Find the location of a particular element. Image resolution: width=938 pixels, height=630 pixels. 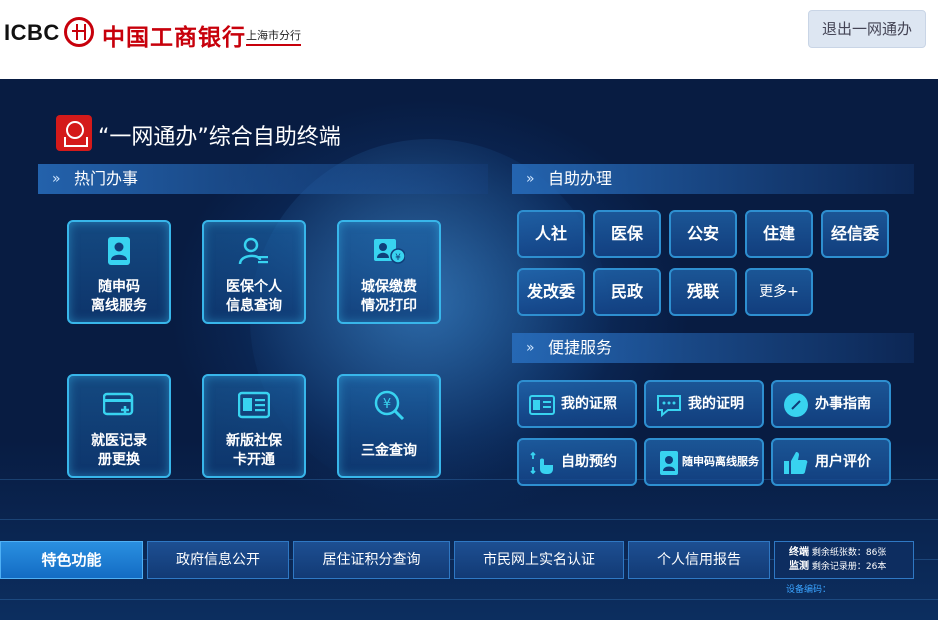

dept-zhujian: 住建 is located at coordinates (779, 234).